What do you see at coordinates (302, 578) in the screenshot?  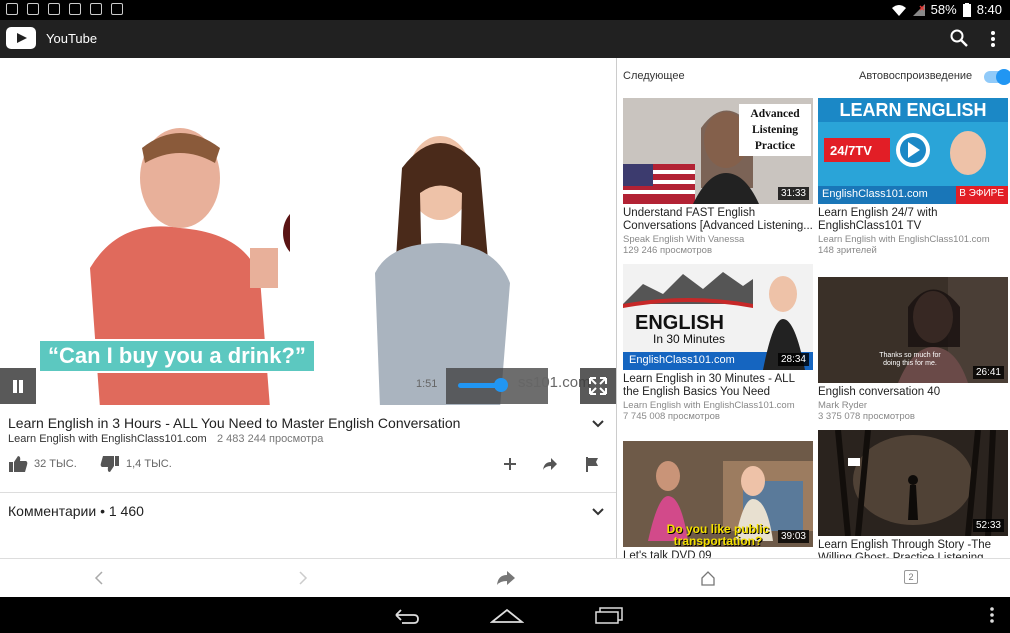 I see `forward-icon` at bounding box center [302, 578].